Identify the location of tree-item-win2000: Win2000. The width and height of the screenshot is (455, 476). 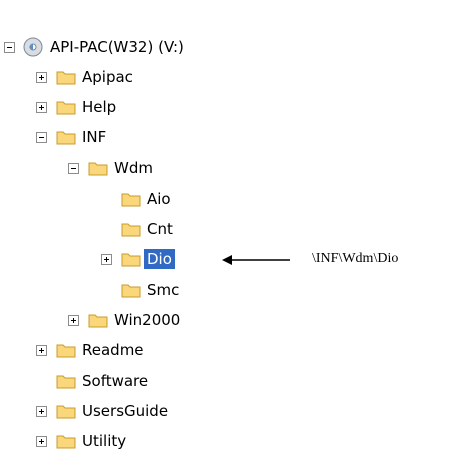
(147, 320).